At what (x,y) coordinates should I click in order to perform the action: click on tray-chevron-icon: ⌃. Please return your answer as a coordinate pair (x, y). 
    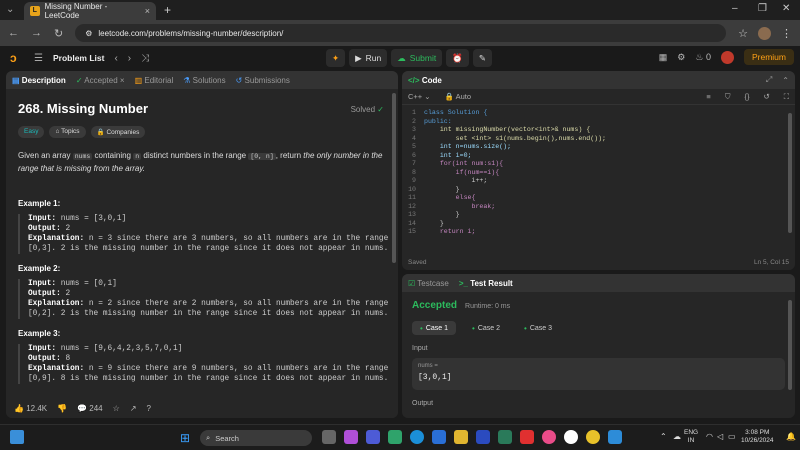
    Looking at the image, I should click on (663, 437).